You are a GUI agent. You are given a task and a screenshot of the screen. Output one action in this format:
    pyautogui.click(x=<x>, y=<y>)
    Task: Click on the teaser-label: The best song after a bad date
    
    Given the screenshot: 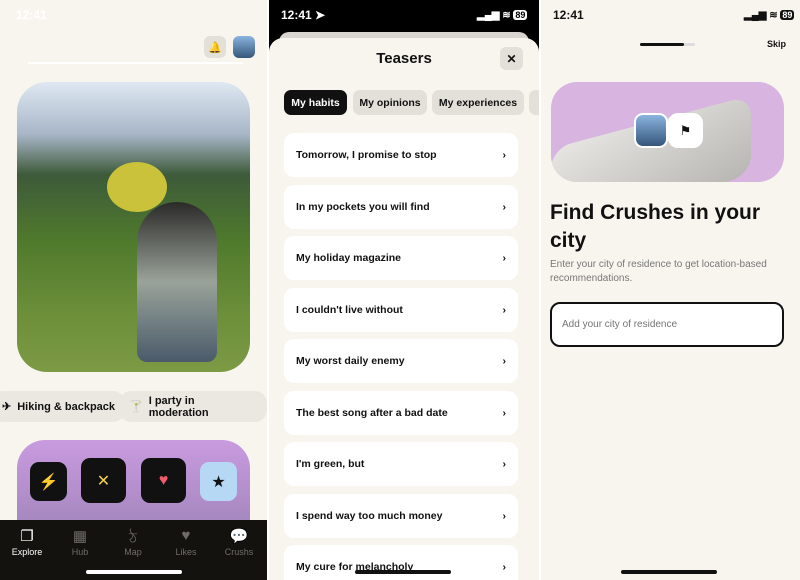 What is the action you would take?
    pyautogui.click(x=372, y=412)
    